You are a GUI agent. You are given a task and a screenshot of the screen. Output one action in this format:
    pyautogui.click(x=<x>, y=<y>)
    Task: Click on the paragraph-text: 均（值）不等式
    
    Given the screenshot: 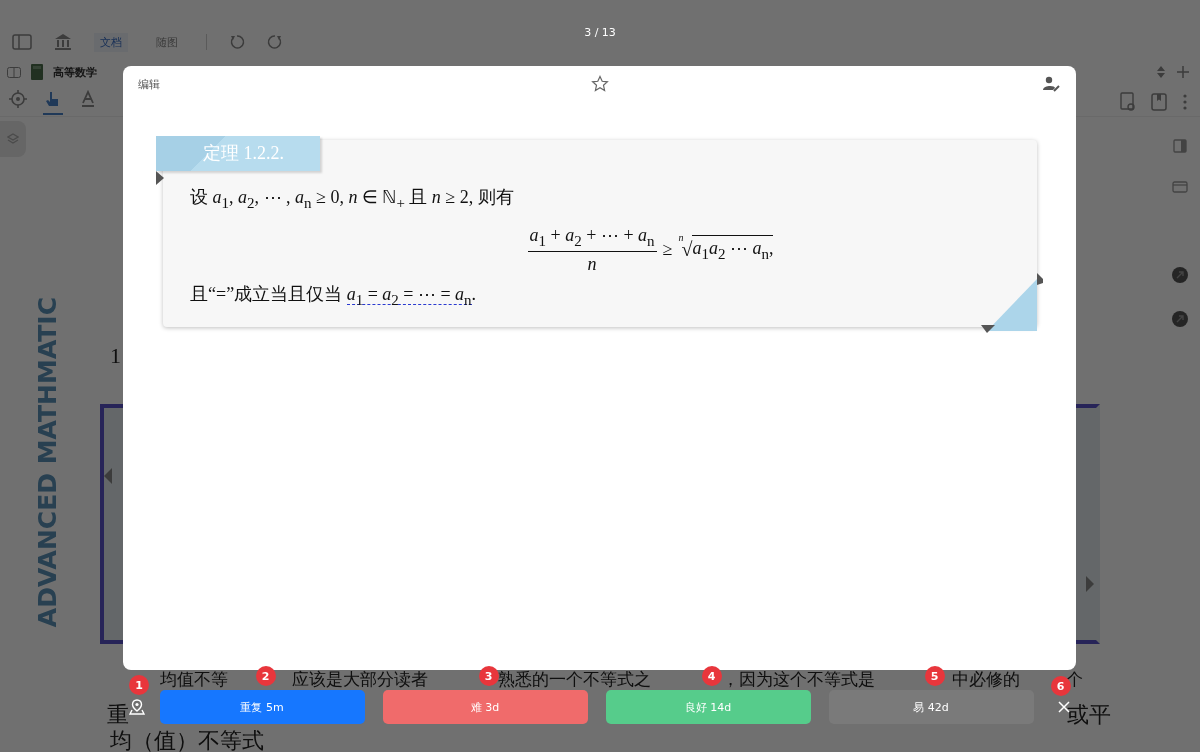 What is the action you would take?
    pyautogui.click(x=187, y=741)
    